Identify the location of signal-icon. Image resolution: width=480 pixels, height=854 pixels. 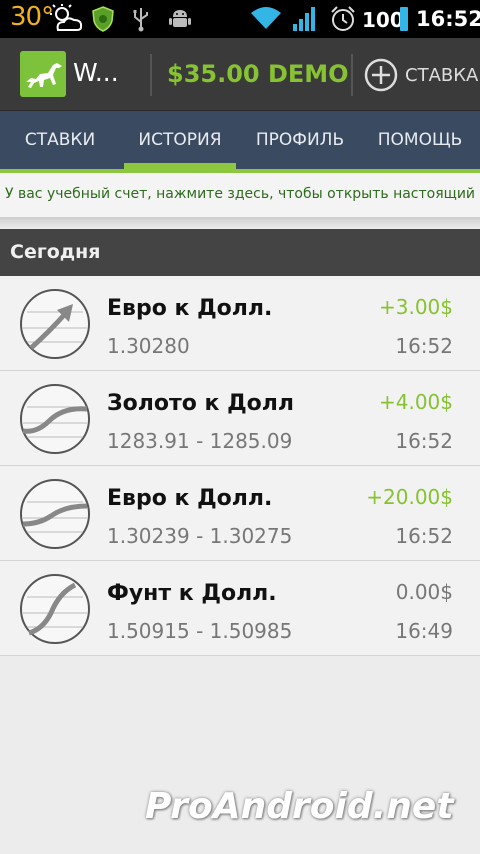
(304, 19).